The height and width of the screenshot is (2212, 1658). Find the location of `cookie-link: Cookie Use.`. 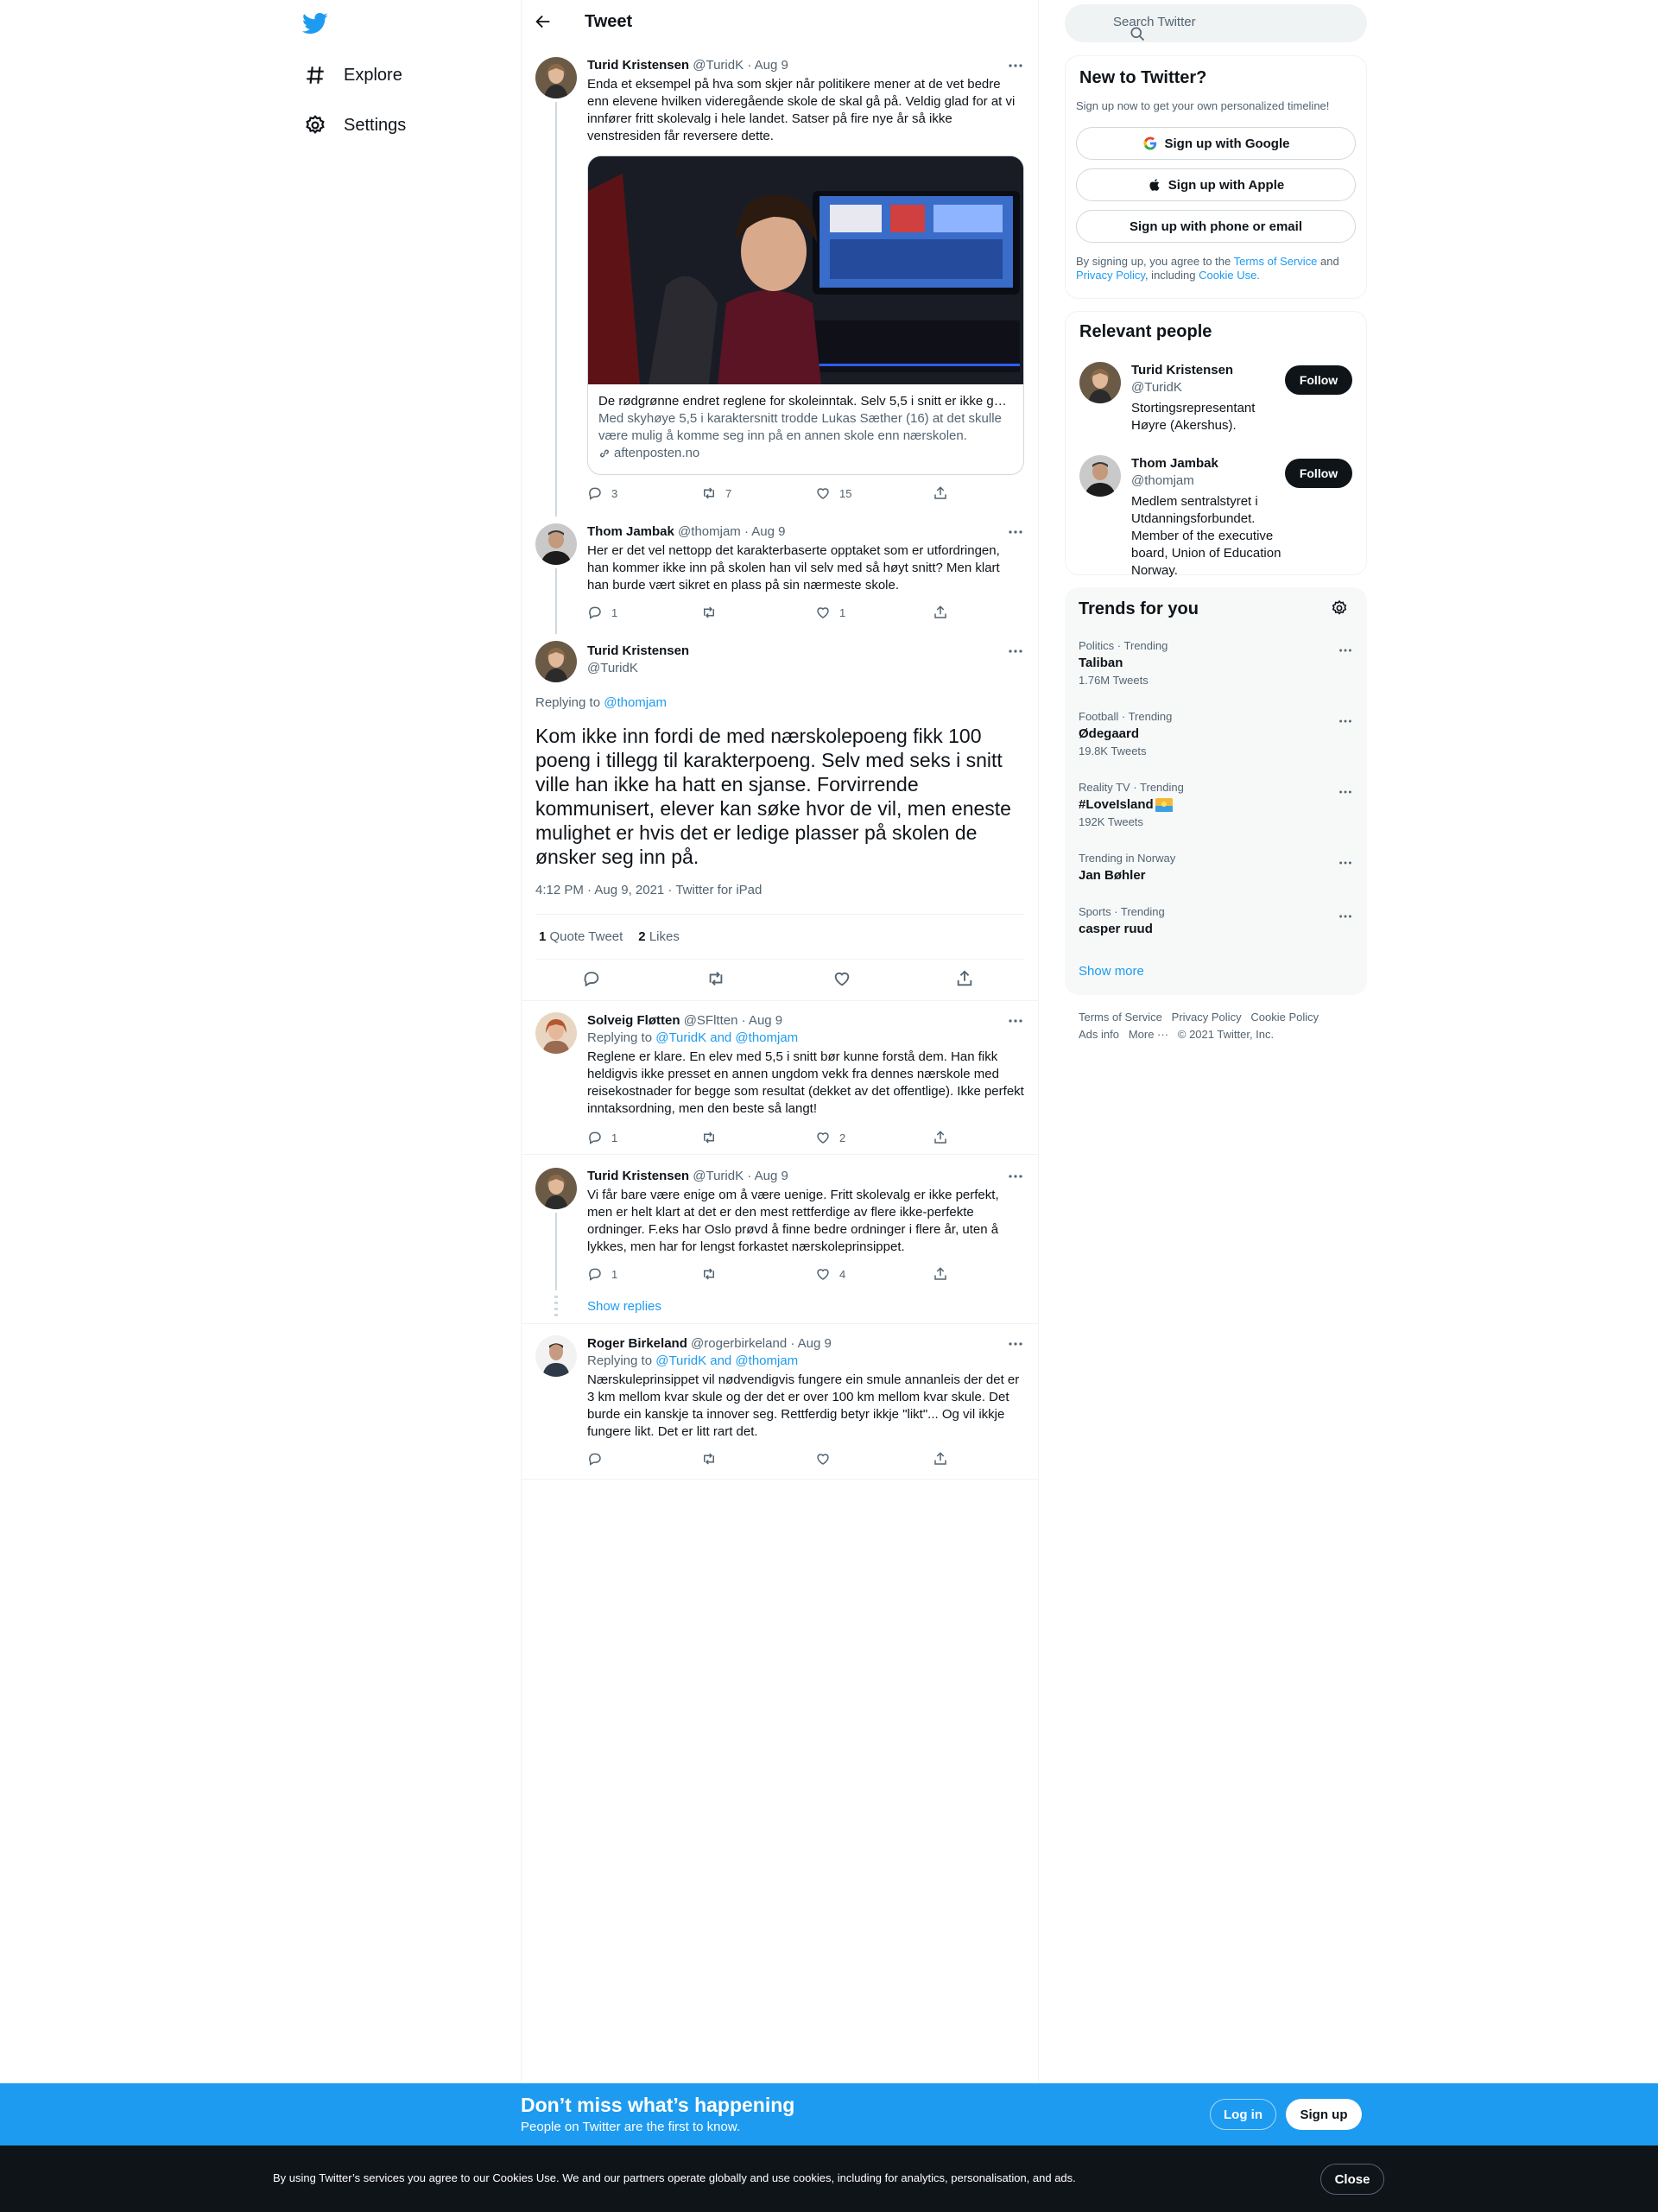

cookie-link: Cookie Use. is located at coordinates (1229, 275).